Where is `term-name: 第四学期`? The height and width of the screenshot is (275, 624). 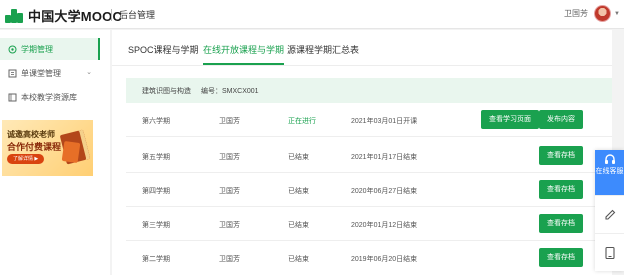
term-name: 第四学期 is located at coordinates (156, 191).